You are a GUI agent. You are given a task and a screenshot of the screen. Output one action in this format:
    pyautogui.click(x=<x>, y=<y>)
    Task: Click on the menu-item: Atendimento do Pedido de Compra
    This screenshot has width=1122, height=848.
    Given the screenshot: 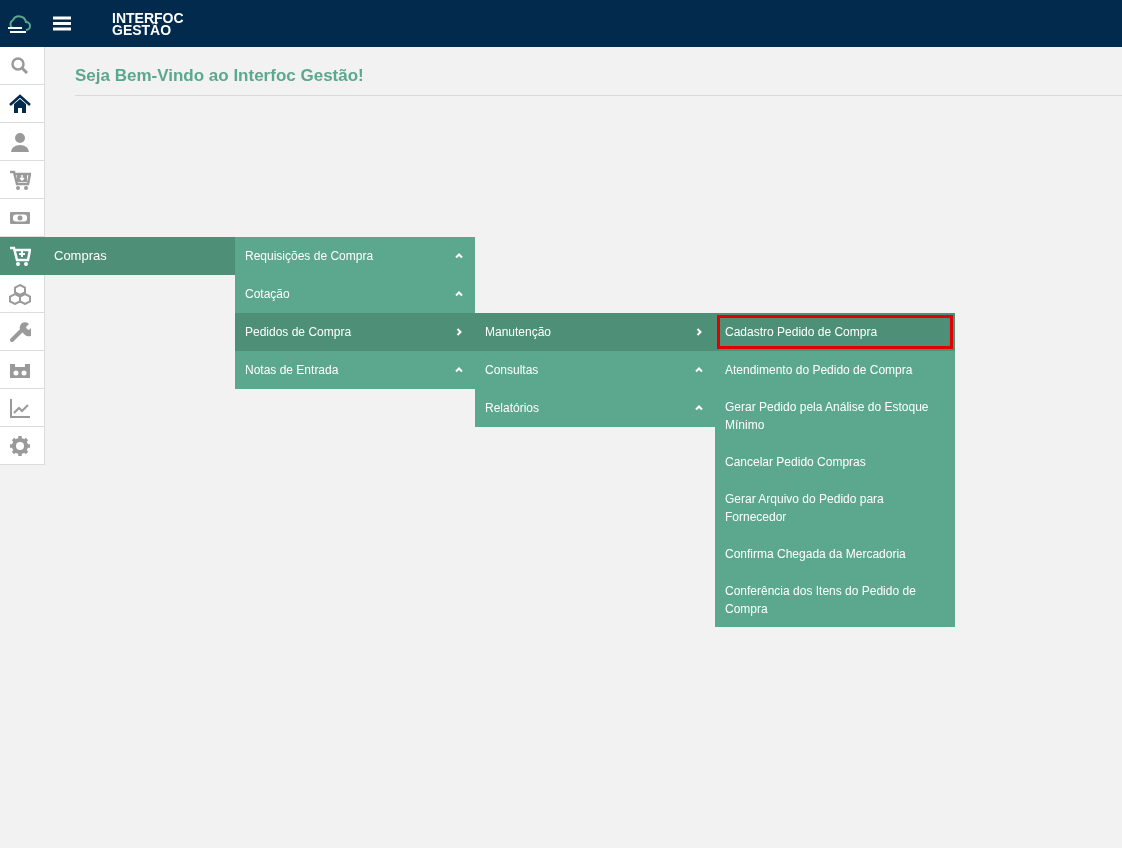 What is the action you would take?
    pyautogui.click(x=835, y=370)
    